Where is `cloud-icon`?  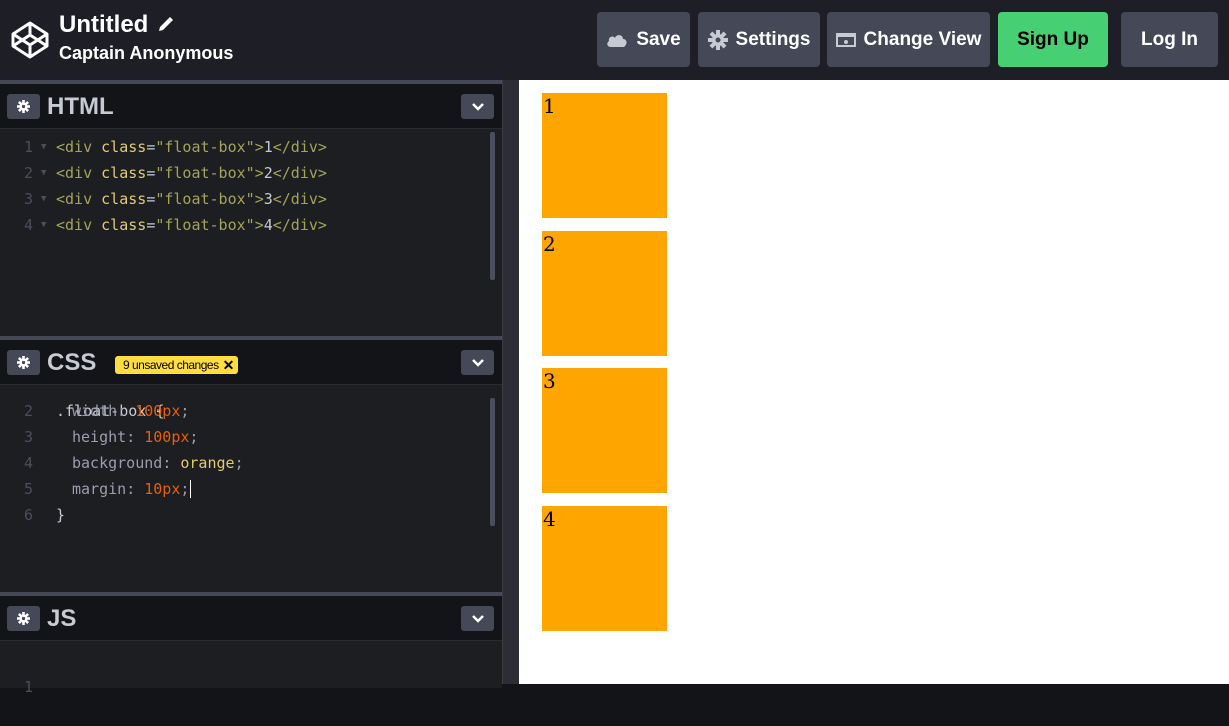 cloud-icon is located at coordinates (617, 40).